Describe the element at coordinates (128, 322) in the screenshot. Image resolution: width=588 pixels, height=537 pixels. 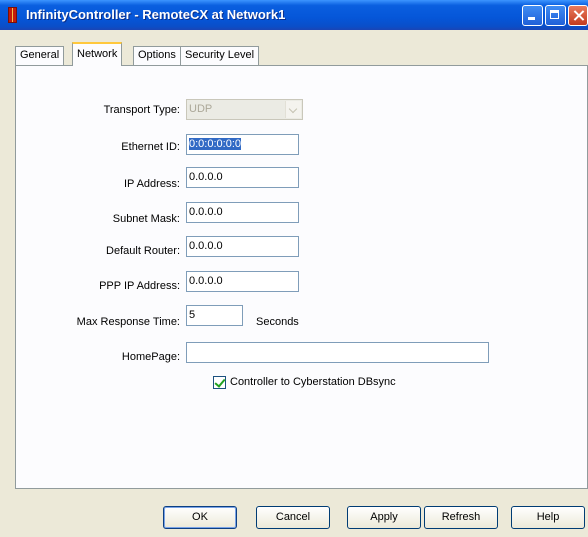
I see `max-response-time-label: Max Response Time:` at that location.